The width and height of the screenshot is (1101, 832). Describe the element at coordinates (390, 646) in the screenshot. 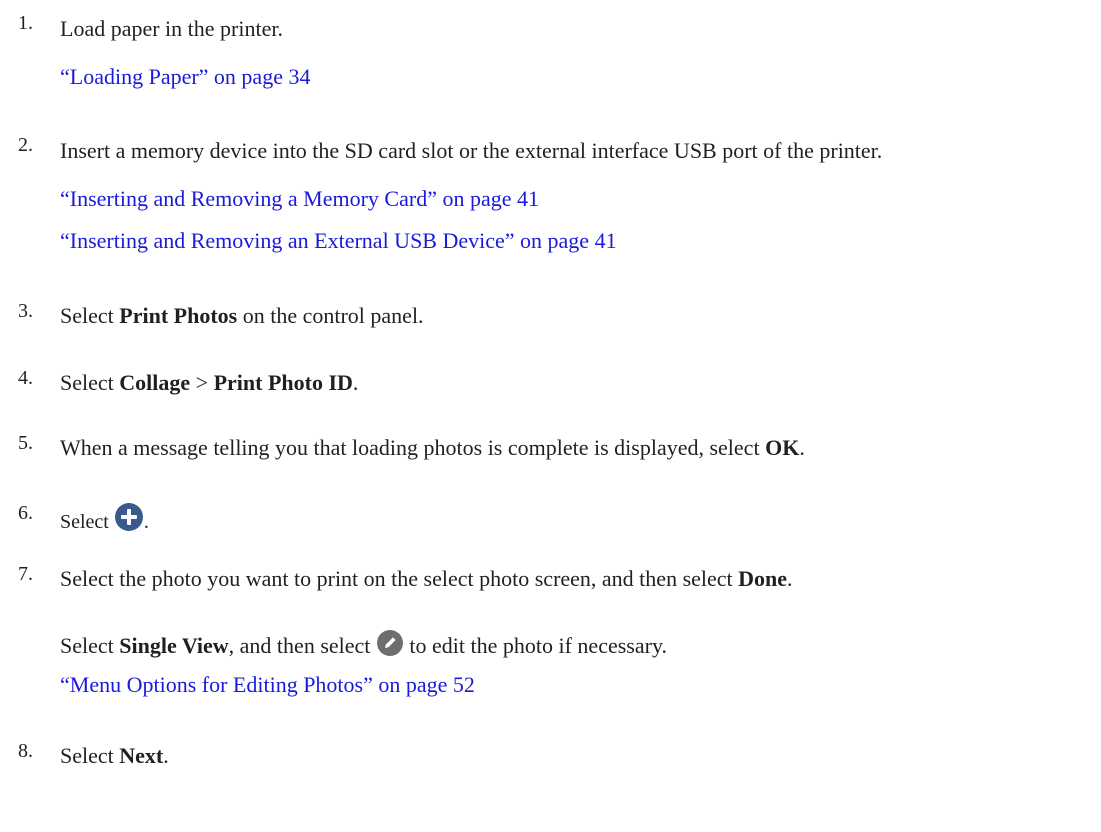

I see `pencil-circle-icon` at that location.